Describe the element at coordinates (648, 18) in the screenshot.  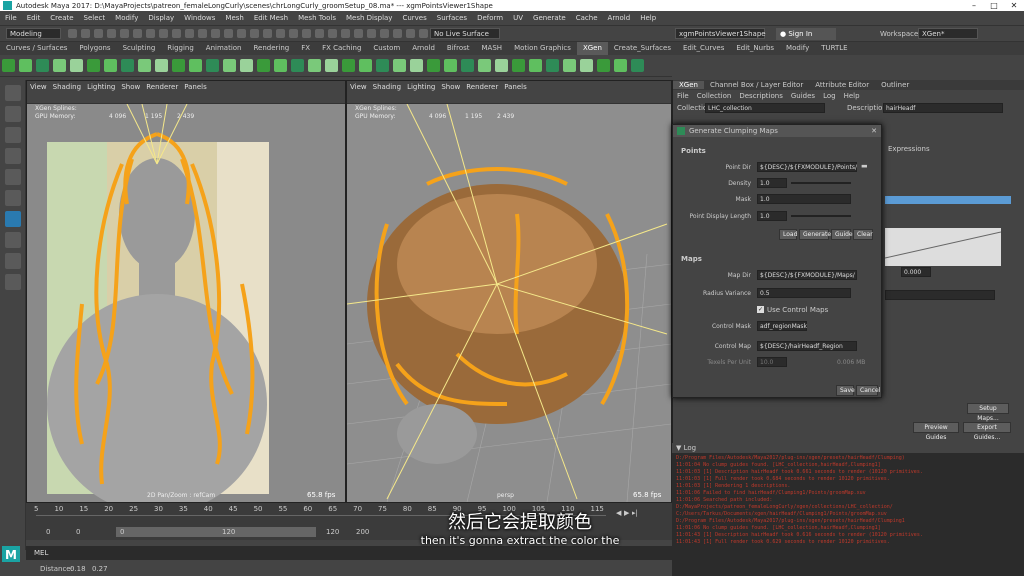
I see `menu-item: Help` at that location.